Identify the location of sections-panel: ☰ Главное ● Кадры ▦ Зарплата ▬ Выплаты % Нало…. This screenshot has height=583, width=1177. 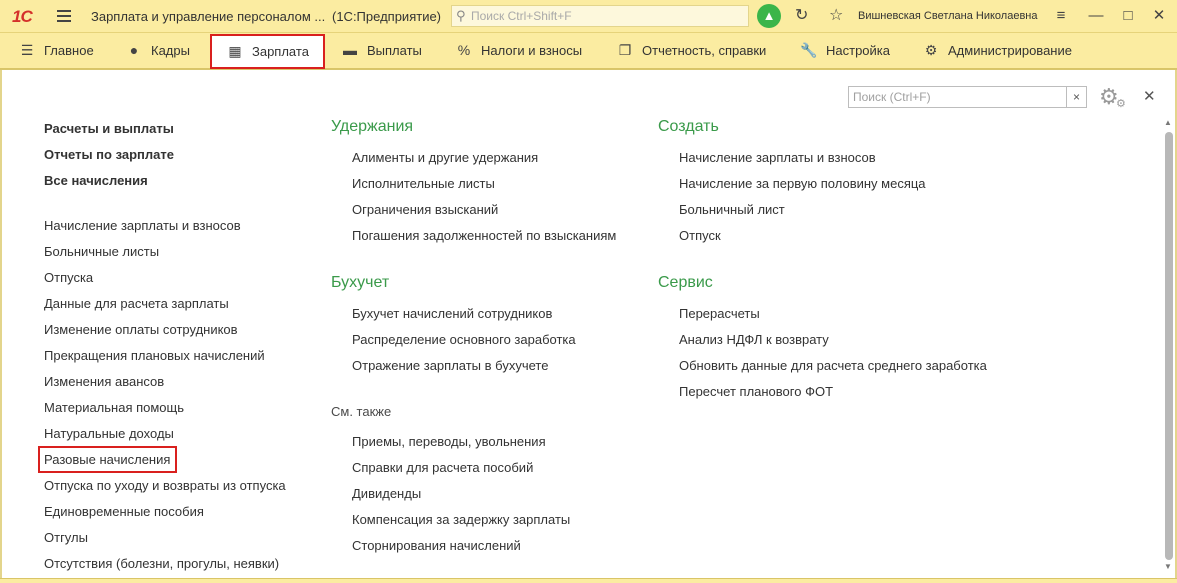
(588, 51).